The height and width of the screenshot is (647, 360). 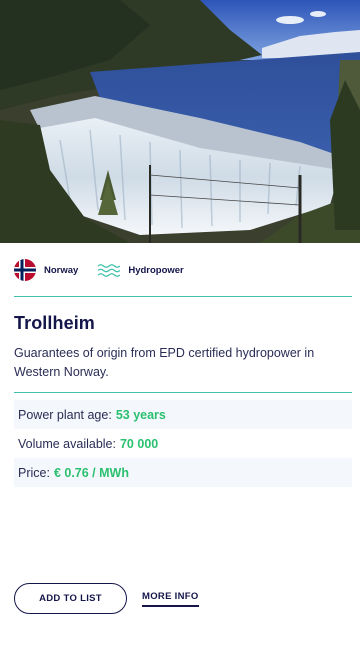 What do you see at coordinates (183, 392) in the screenshot?
I see `divider-bottom` at bounding box center [183, 392].